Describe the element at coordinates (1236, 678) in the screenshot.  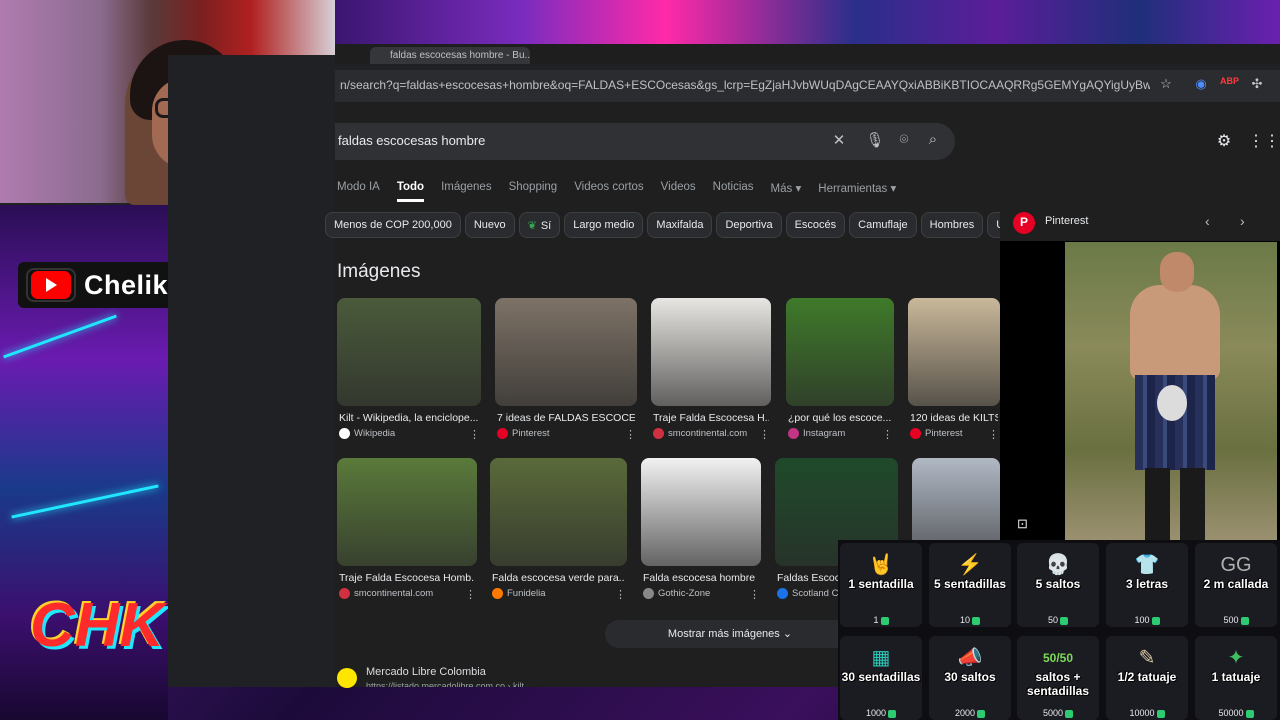
I see `reward-card: ✦ 1 tatuaje 50000` at that location.